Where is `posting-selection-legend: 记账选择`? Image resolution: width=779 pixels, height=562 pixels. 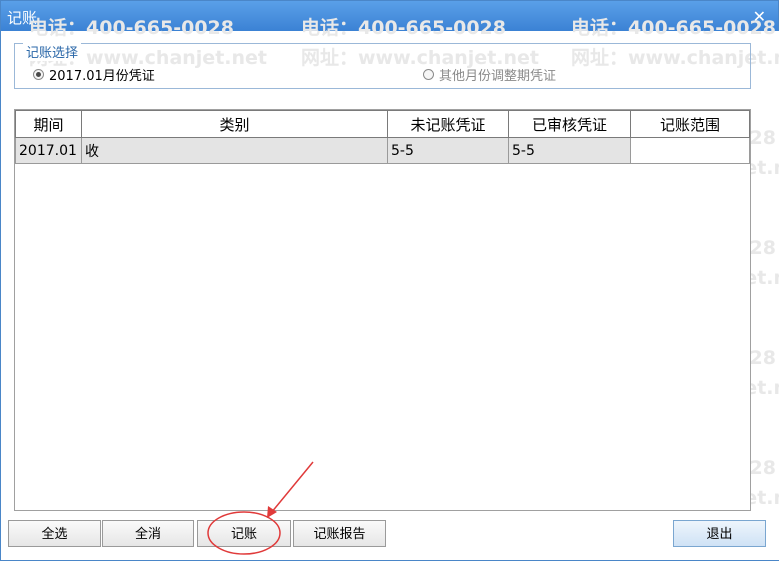 posting-selection-legend: 记账选择 is located at coordinates (52, 51).